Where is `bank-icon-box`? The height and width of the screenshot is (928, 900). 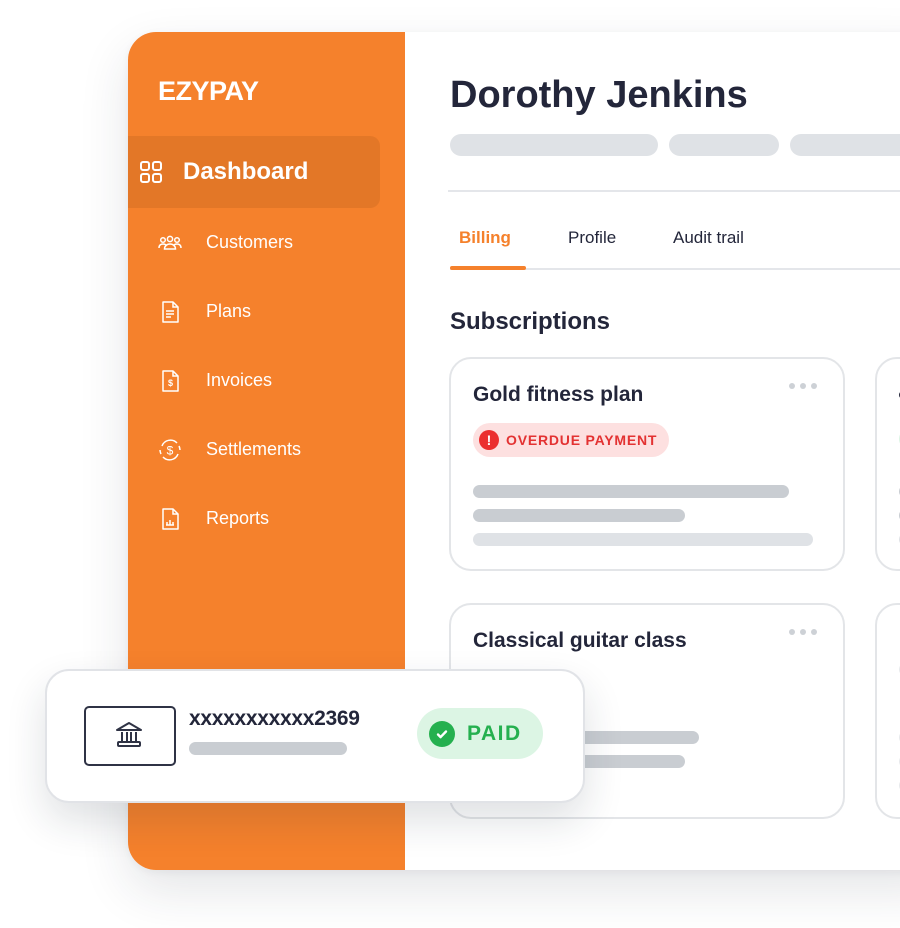
bank-icon-box is located at coordinates (130, 736).